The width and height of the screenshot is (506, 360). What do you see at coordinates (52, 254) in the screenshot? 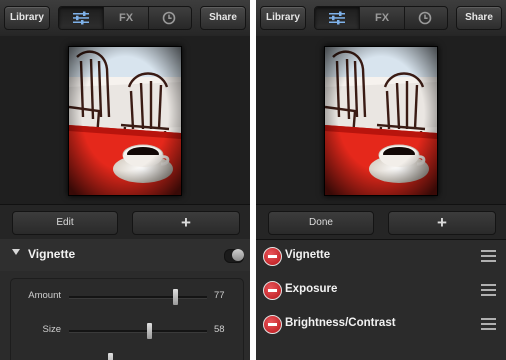
I see `vignette-title: Vignette` at bounding box center [52, 254].